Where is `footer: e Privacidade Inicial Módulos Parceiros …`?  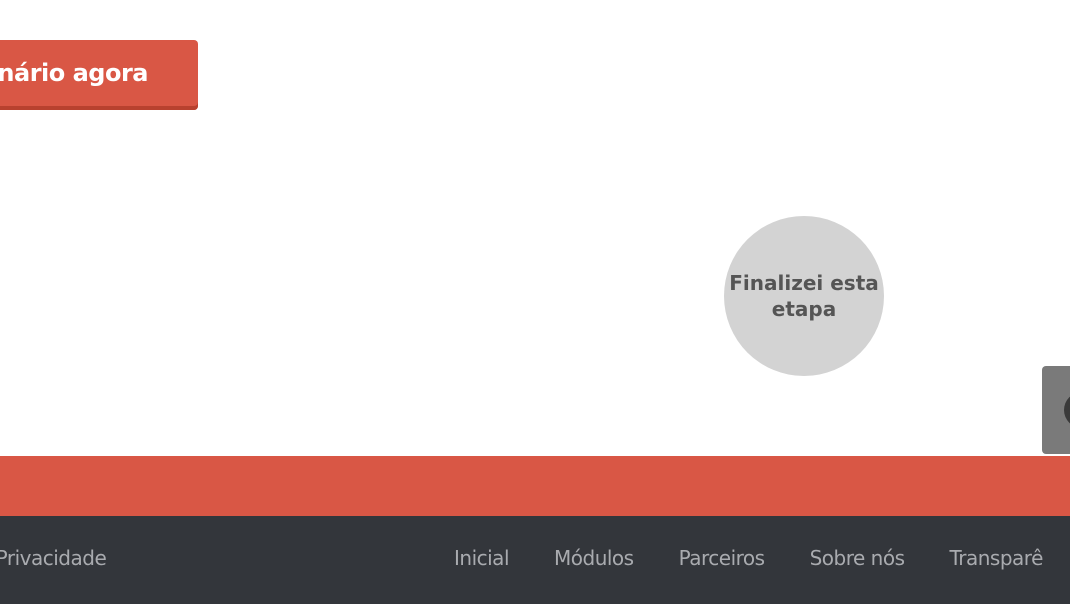
footer: e Privacidade Inicial Módulos Parceiros … is located at coordinates (535, 560).